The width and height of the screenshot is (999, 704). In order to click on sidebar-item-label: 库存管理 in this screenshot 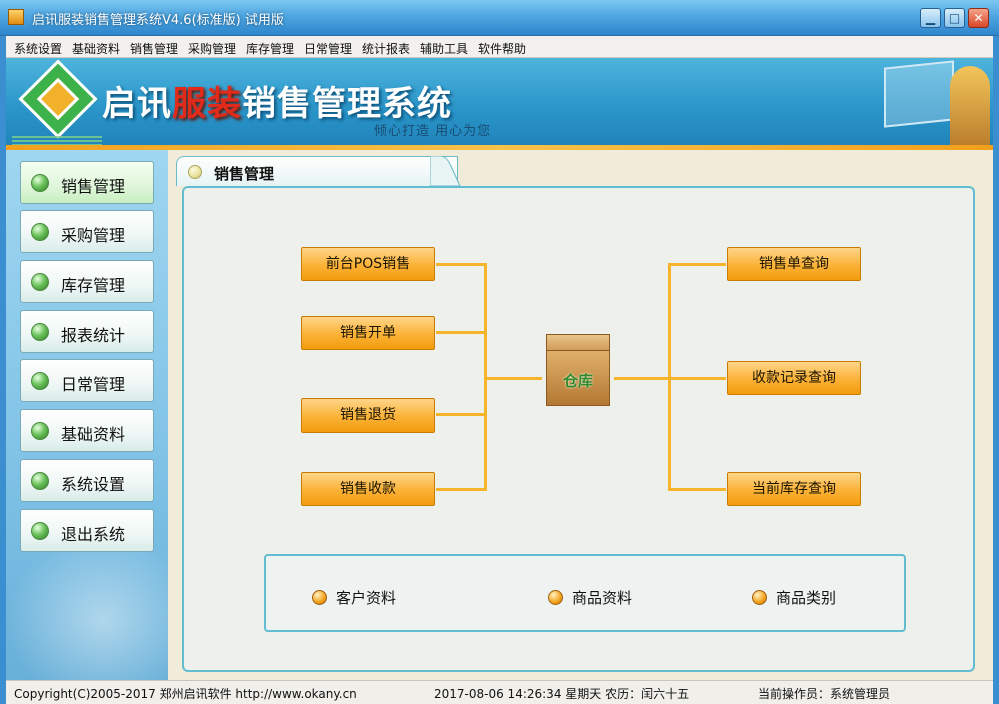, I will do `click(93, 285)`.